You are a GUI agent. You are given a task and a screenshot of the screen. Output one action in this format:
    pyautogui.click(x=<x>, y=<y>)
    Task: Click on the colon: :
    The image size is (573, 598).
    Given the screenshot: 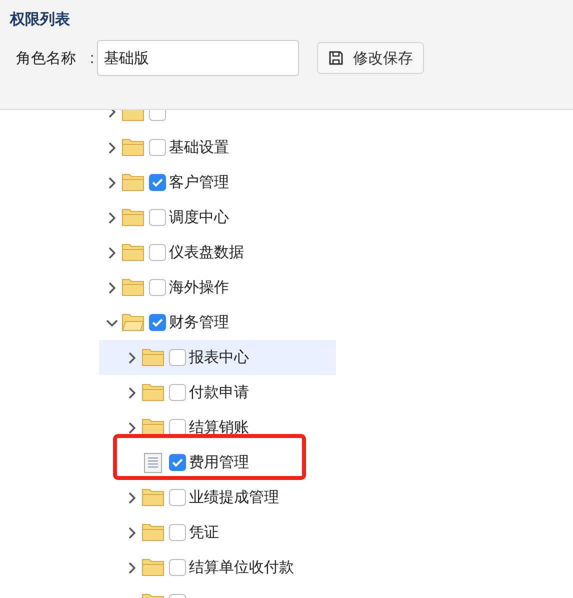 What is the action you would take?
    pyautogui.click(x=92, y=58)
    